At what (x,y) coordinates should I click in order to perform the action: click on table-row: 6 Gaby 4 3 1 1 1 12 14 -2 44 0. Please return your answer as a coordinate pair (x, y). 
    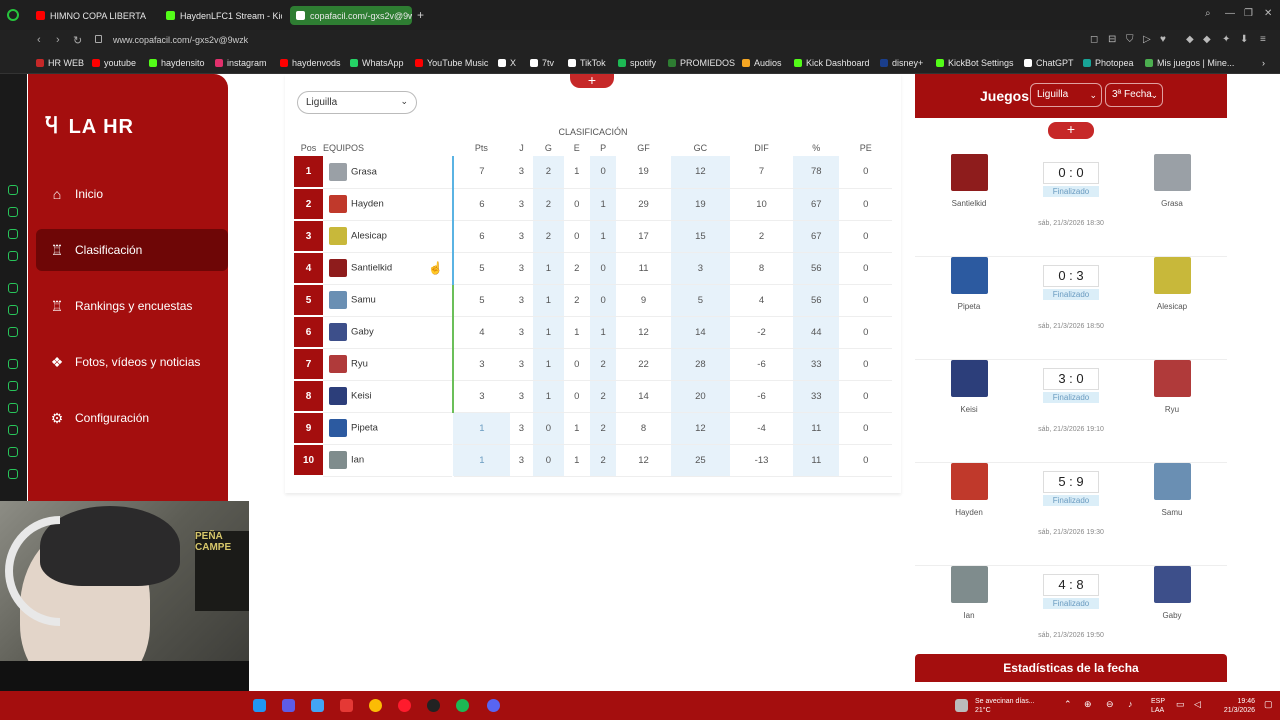
    Looking at the image, I should click on (593, 332).